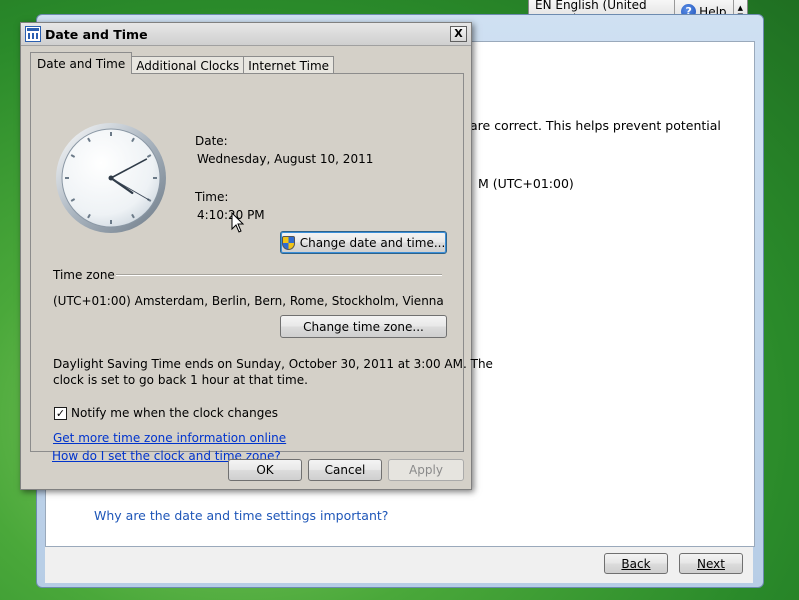 The height and width of the screenshot is (600, 799). Describe the element at coordinates (458, 34) in the screenshot. I see `close-button: X` at that location.